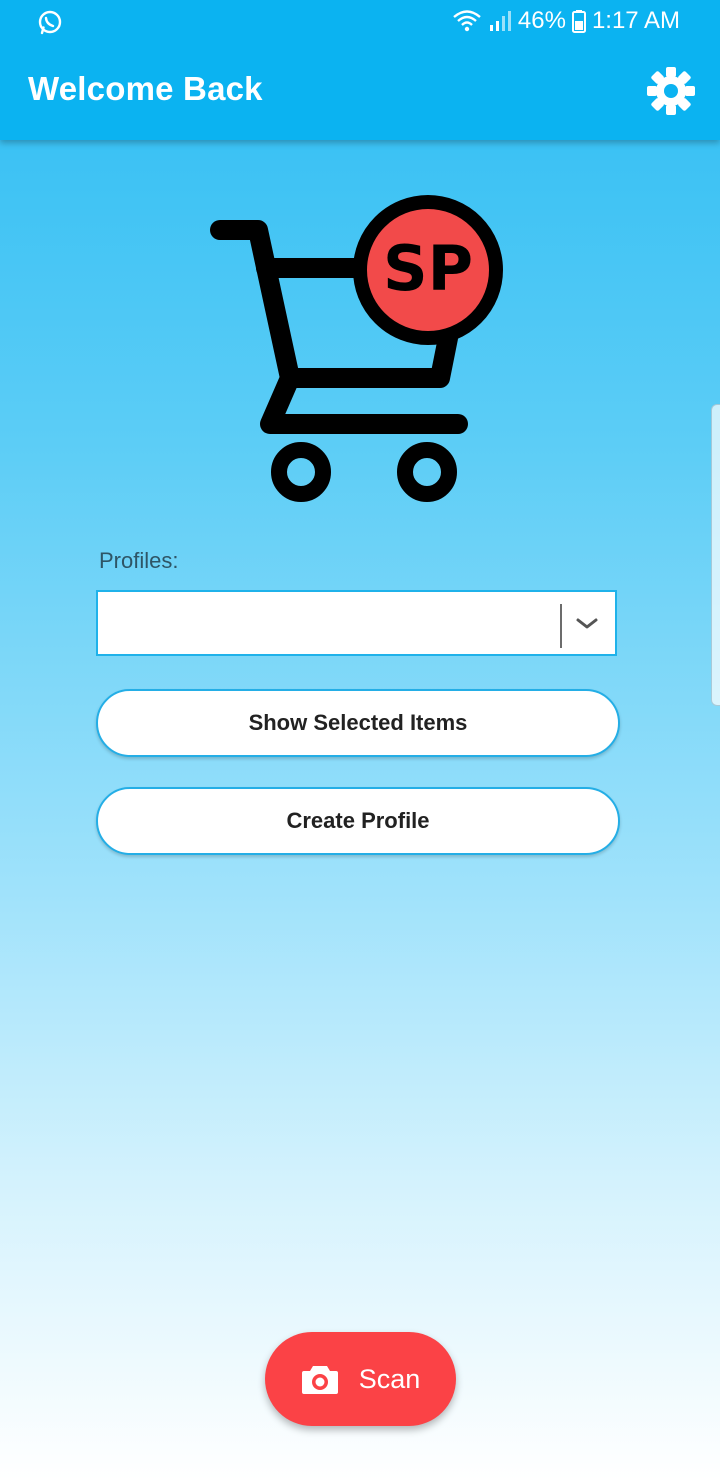  I want to click on clock: 1:17 AM, so click(635, 20).